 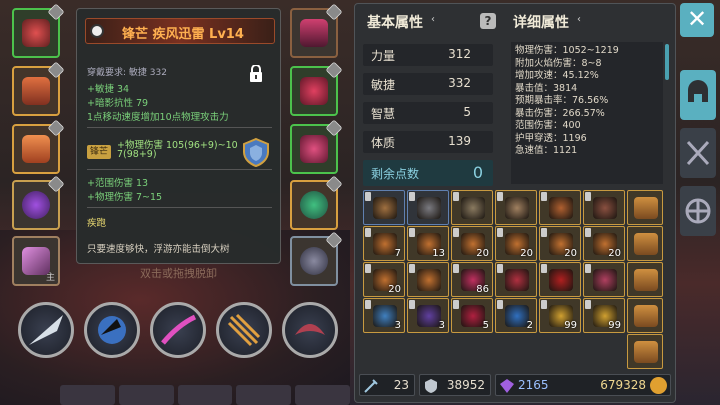 I want to click on detail-attributes-title: 详细属性, so click(x=541, y=23).